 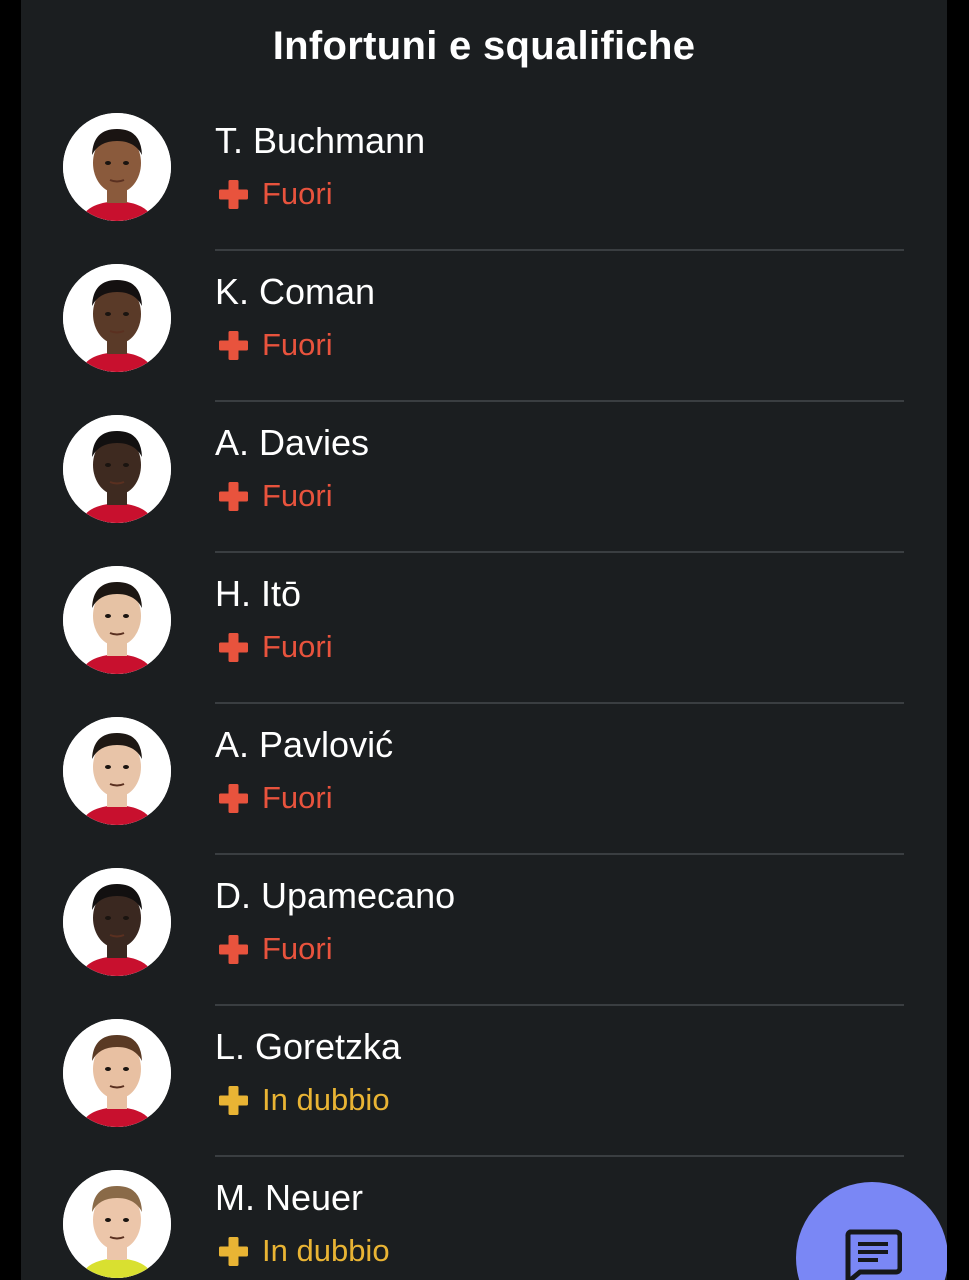 What do you see at coordinates (484, 175) in the screenshot?
I see `player-row: T. Buchmann Fuori` at bounding box center [484, 175].